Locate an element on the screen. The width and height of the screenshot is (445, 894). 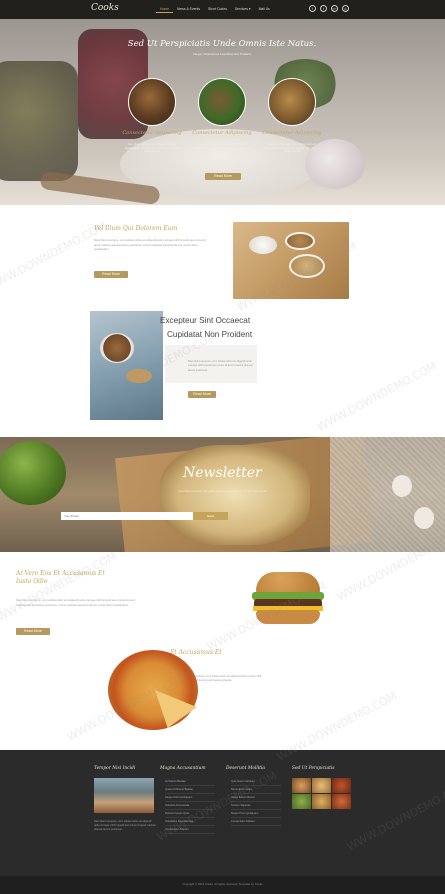
pizza-image is located at coordinates (153, 690).